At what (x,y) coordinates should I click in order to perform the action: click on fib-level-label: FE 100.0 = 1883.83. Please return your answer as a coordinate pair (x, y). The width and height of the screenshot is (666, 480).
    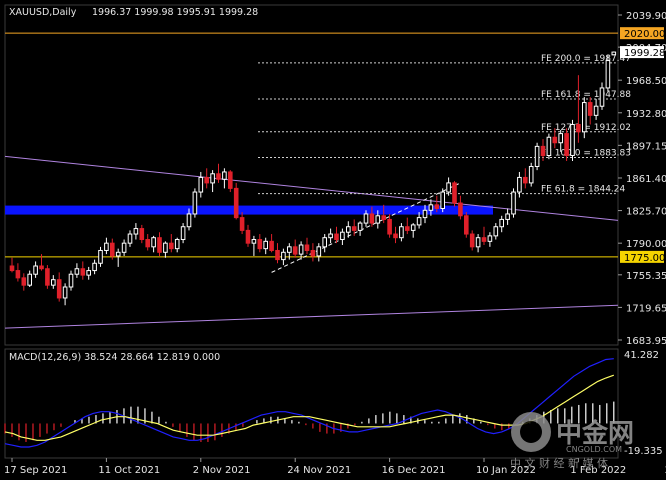
    Looking at the image, I should click on (586, 153).